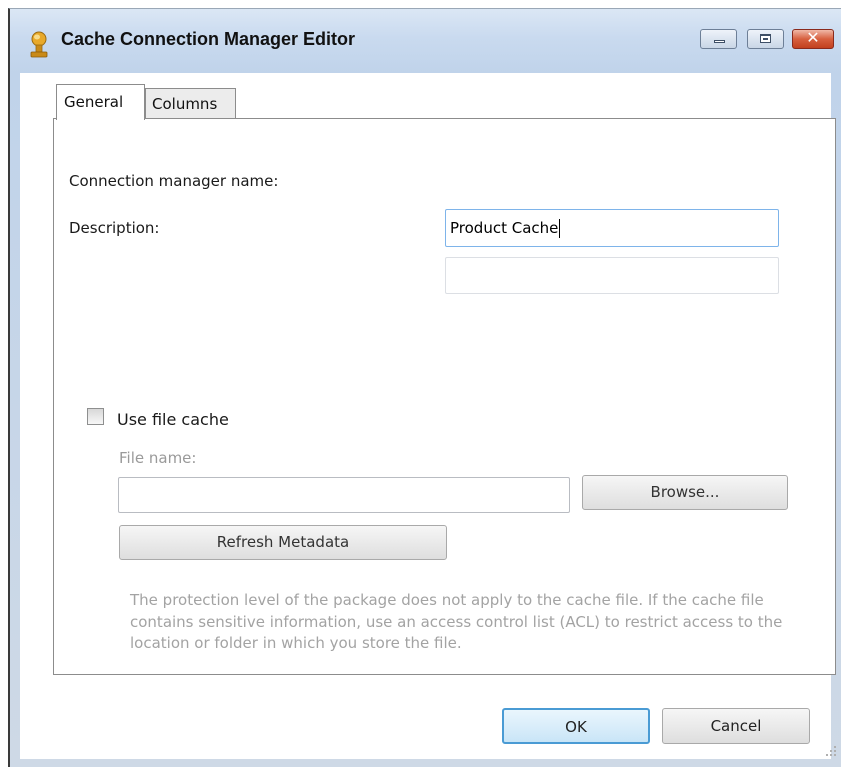  What do you see at coordinates (95, 416) in the screenshot?
I see `use-file-cache-checkbox` at bounding box center [95, 416].